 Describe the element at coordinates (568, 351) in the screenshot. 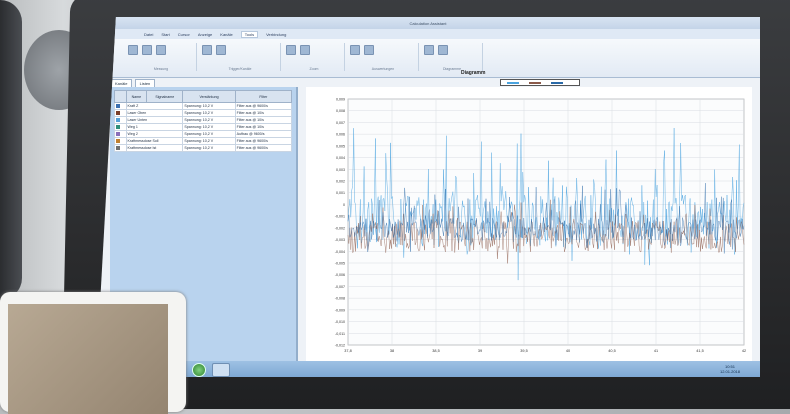

I see `x-tick-label: 40` at that location.